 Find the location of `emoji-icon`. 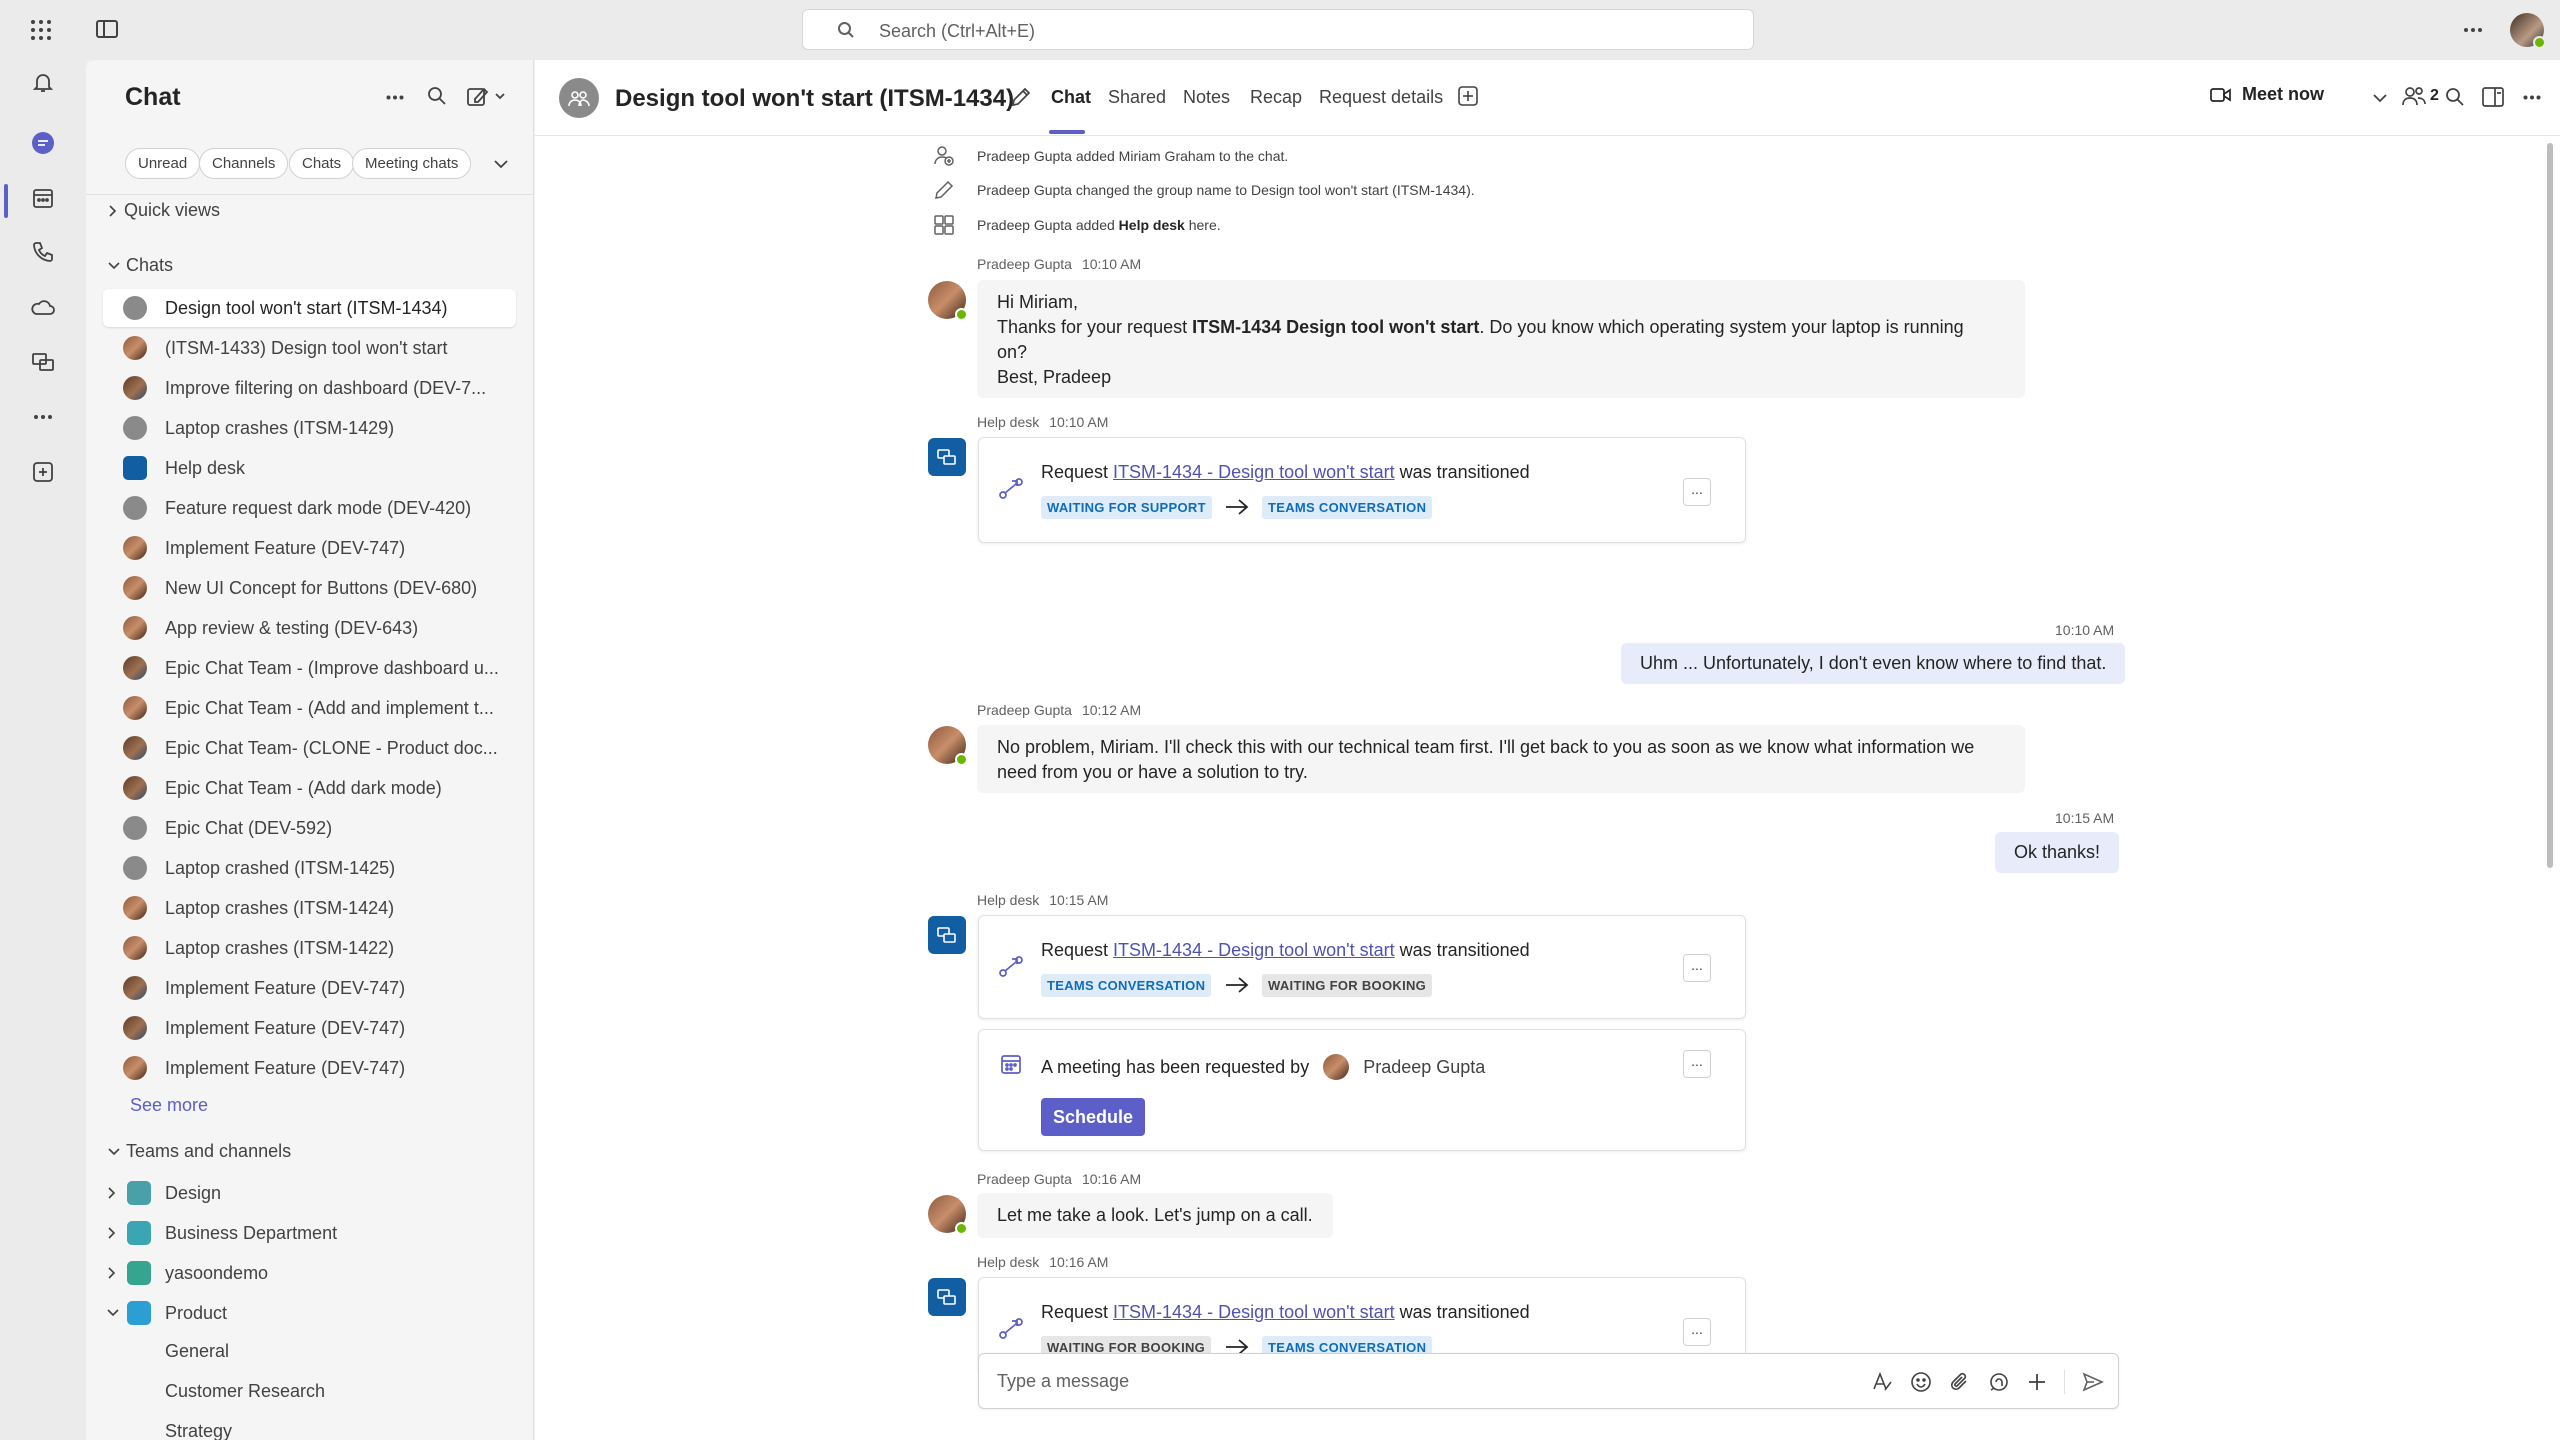

emoji-icon is located at coordinates (1921, 1382).